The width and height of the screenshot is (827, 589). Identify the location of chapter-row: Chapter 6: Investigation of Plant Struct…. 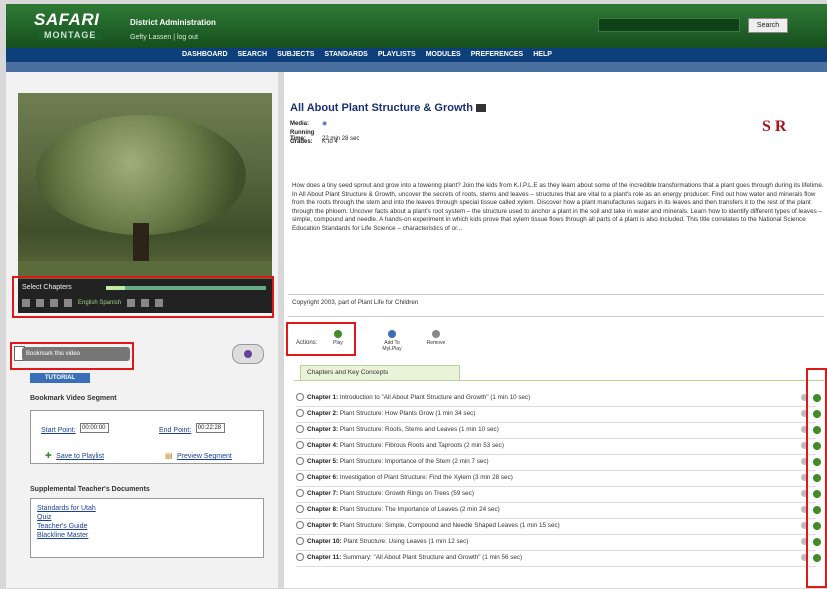
(556, 478).